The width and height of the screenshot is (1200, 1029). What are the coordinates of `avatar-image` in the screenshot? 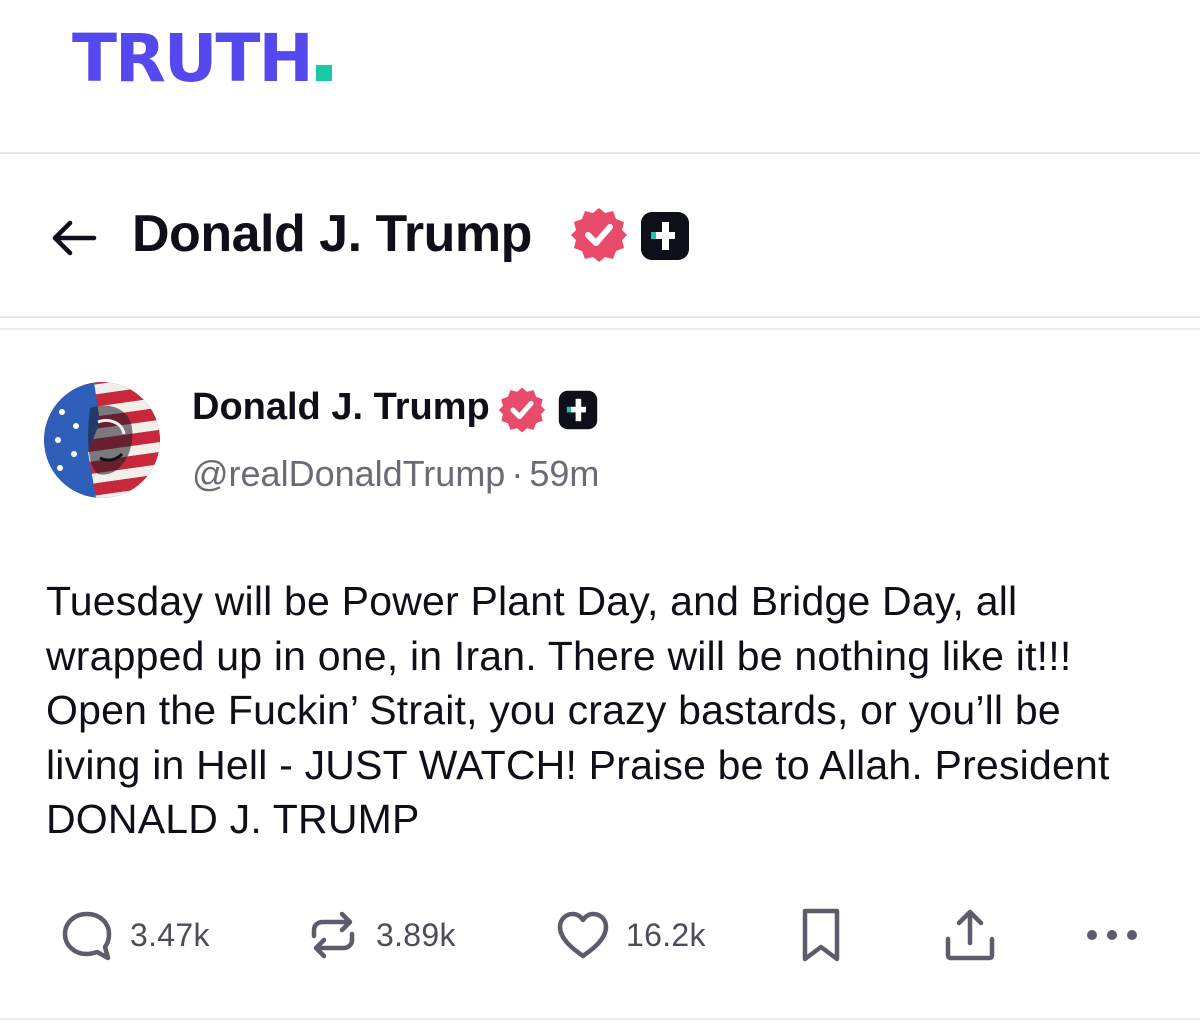 It's located at (102, 440).